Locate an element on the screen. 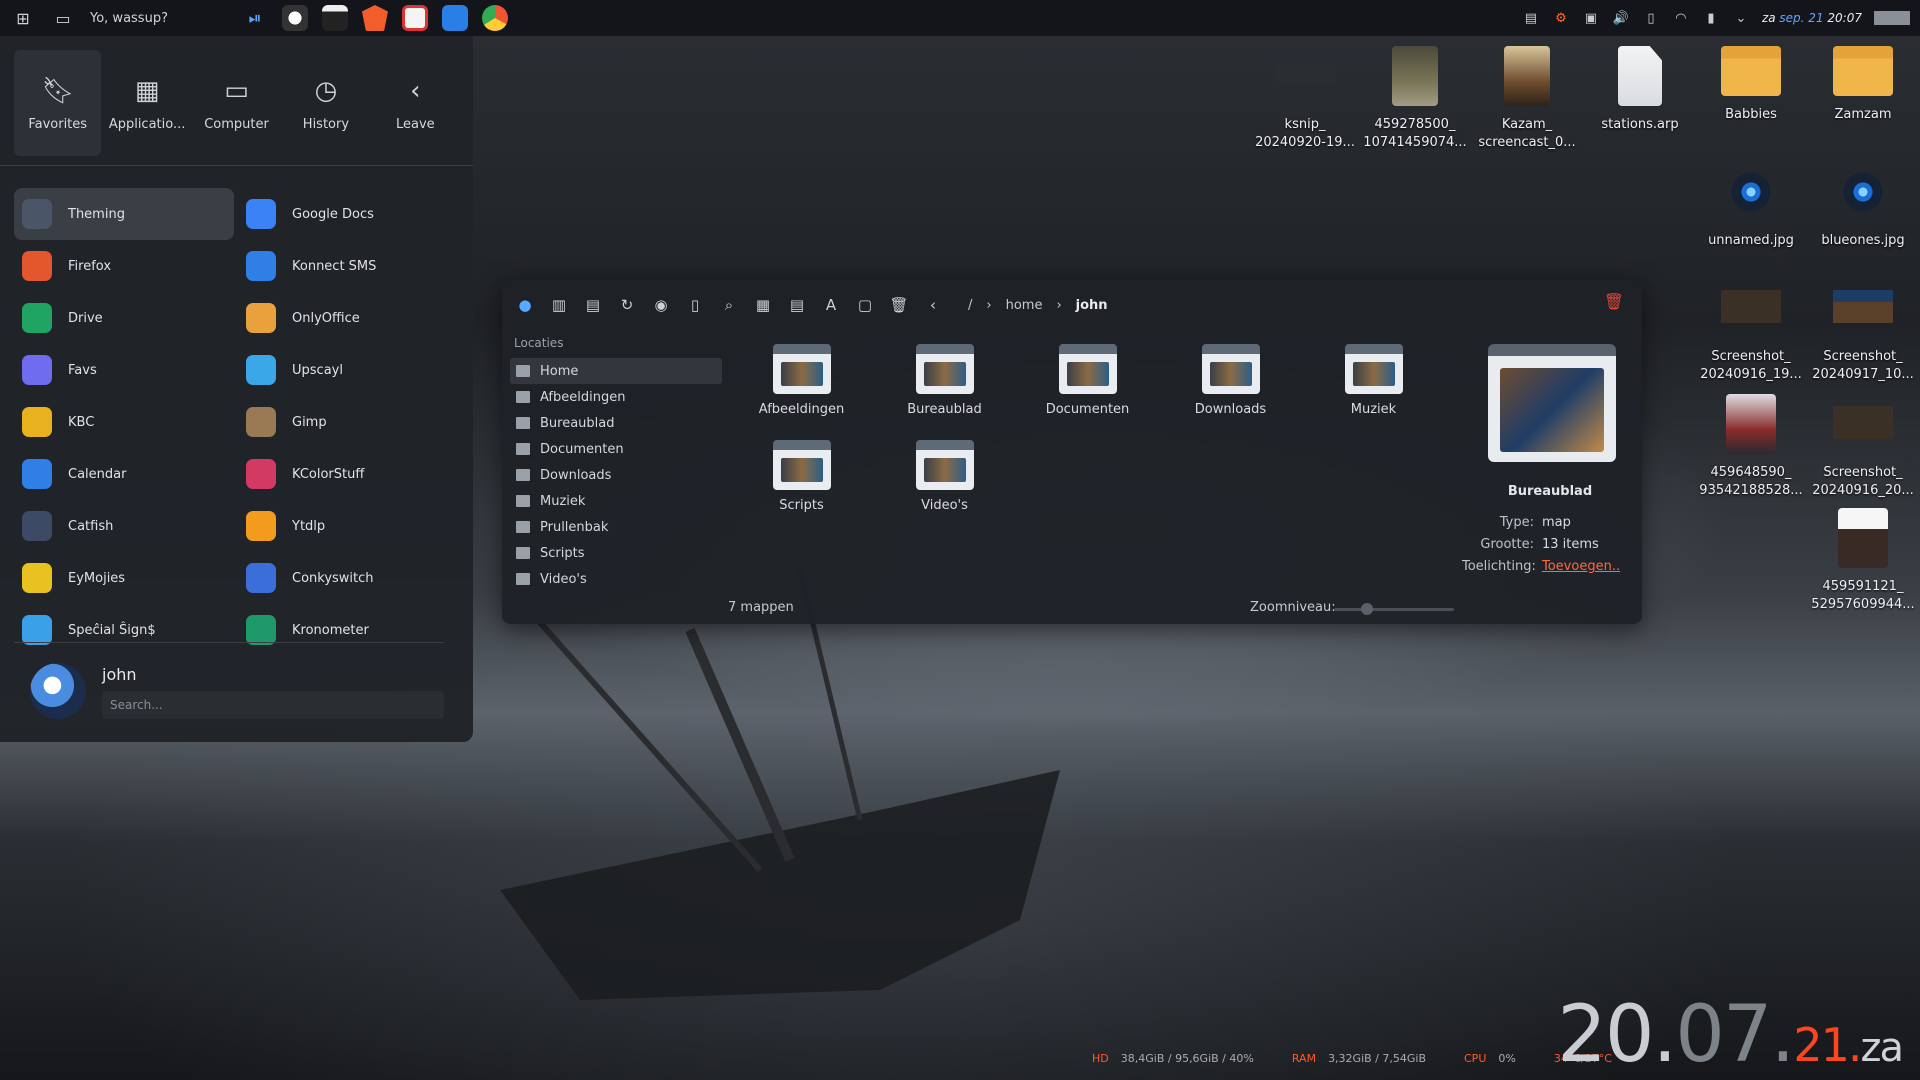 Image resolution: width=1920 pixels, height=1080 pixels. new-file-icon: ▢ is located at coordinates (865, 305).